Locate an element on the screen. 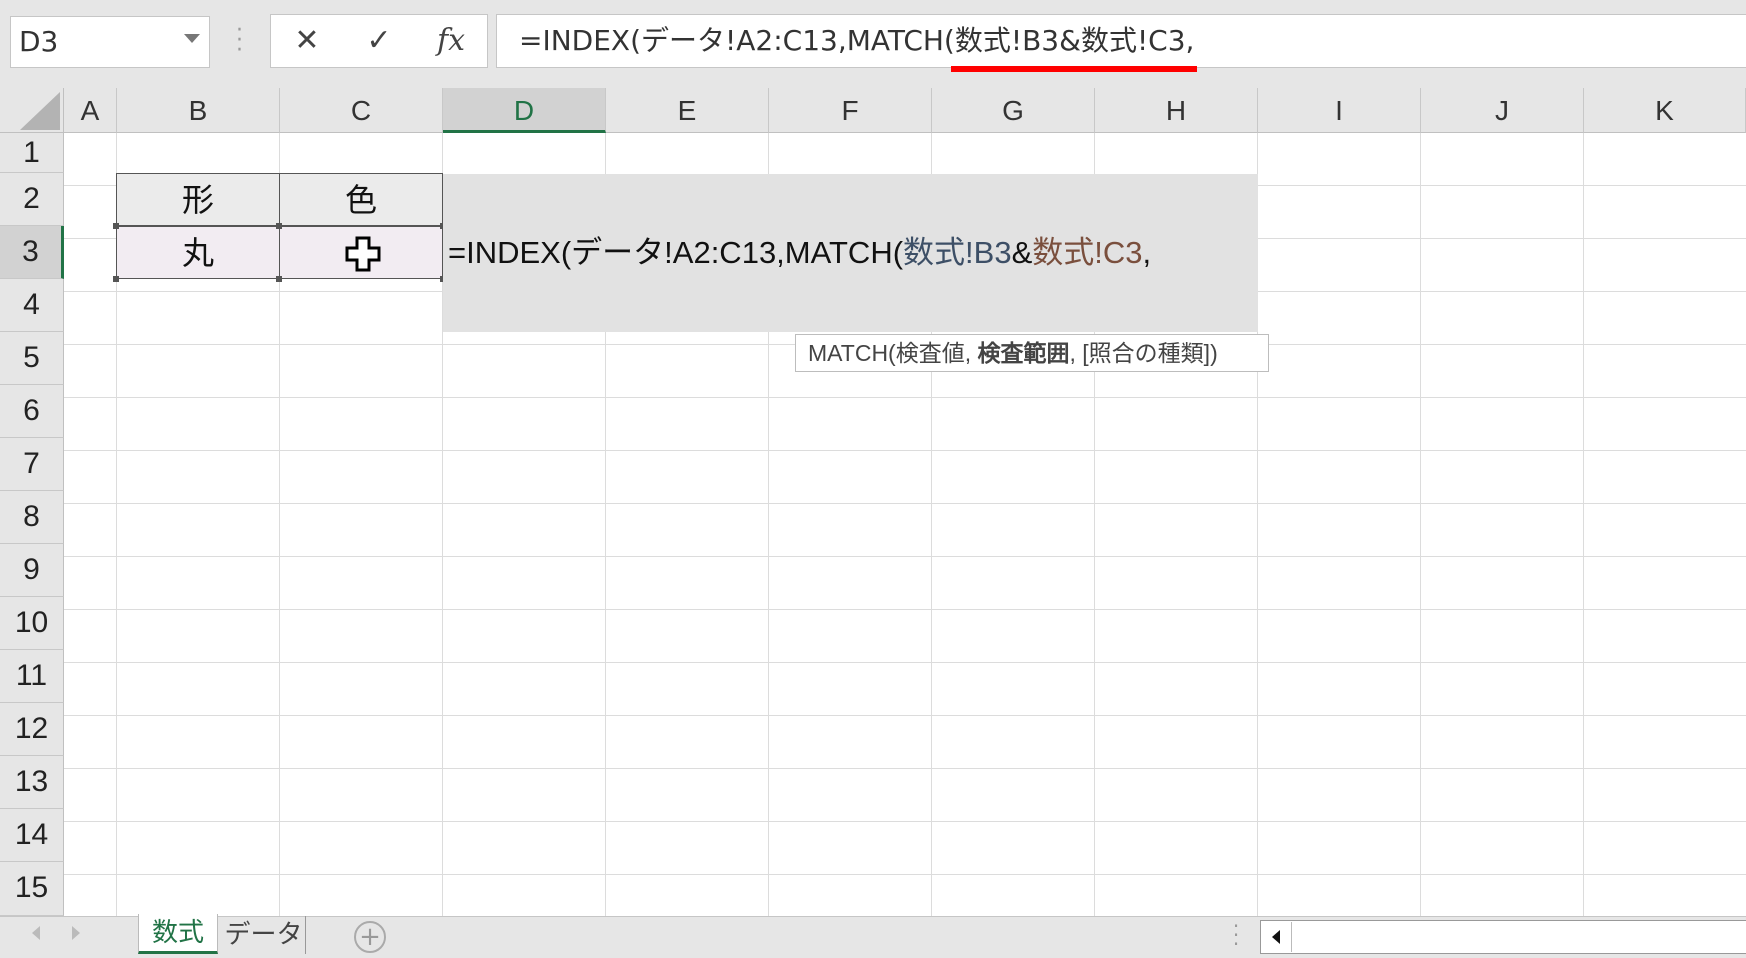 The width and height of the screenshot is (1746, 958). row-header-4: 4 is located at coordinates (32, 305).